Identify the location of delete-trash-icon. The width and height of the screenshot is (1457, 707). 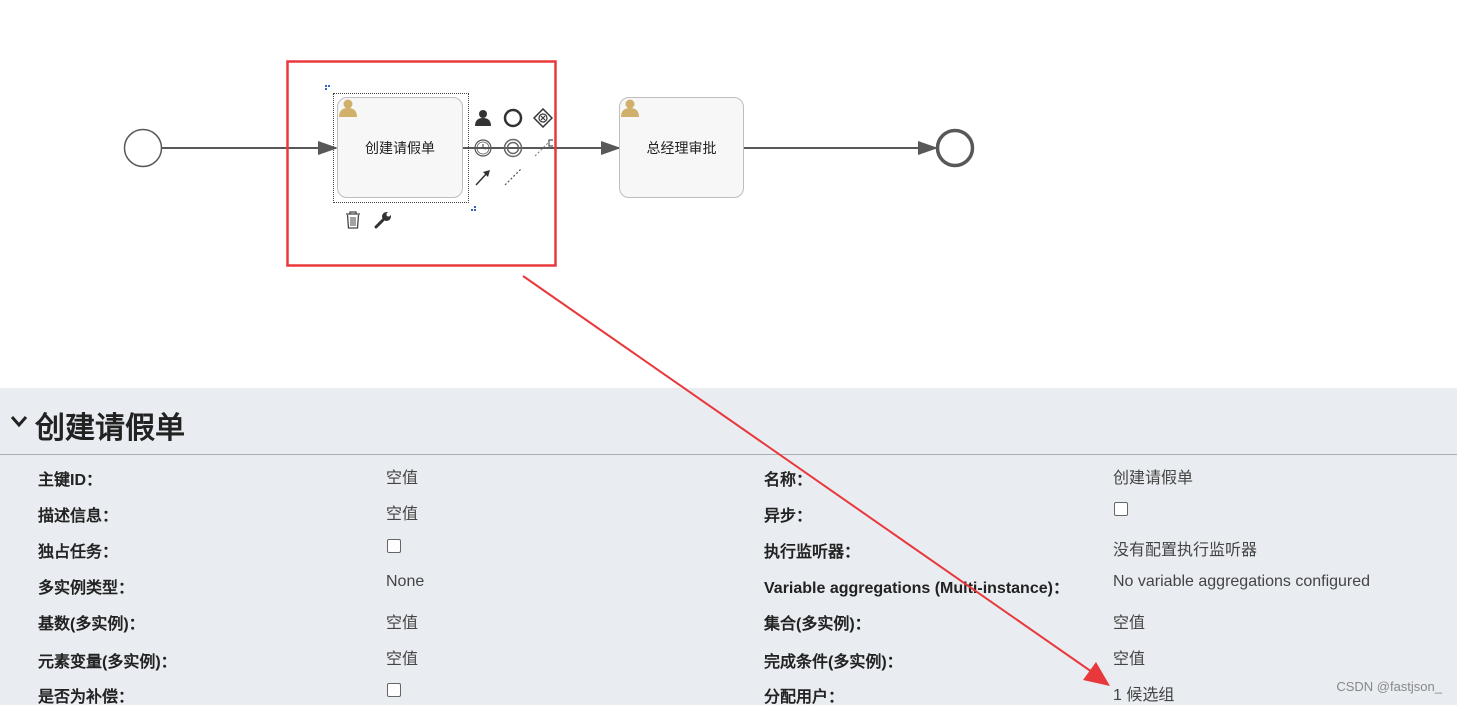
(353, 220).